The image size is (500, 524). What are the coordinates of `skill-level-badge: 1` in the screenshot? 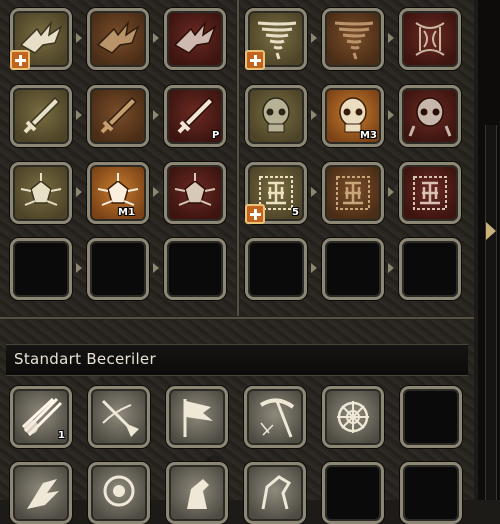 It's located at (61, 435).